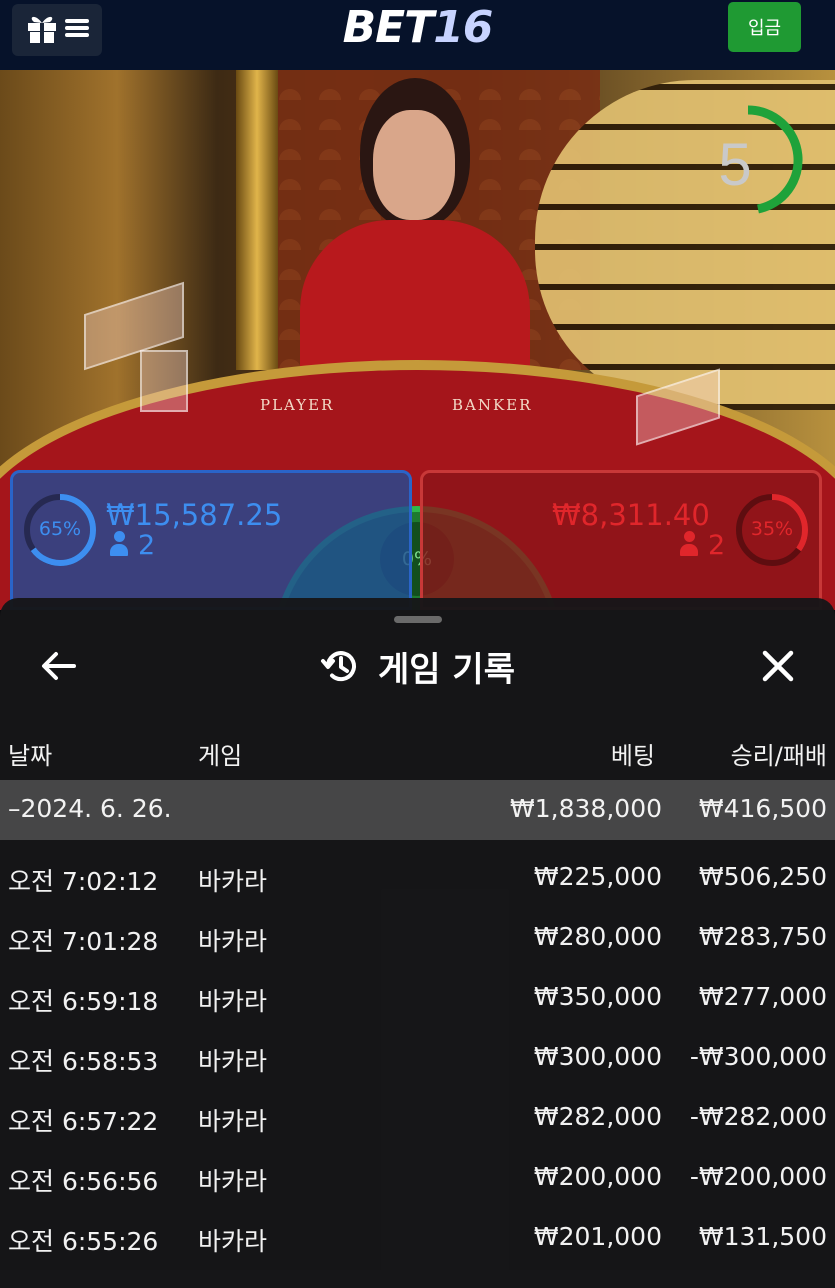 This screenshot has height=1288, width=835. I want to click on table-header: 날짜 게임 베팅 승리/패배, so click(417, 752).